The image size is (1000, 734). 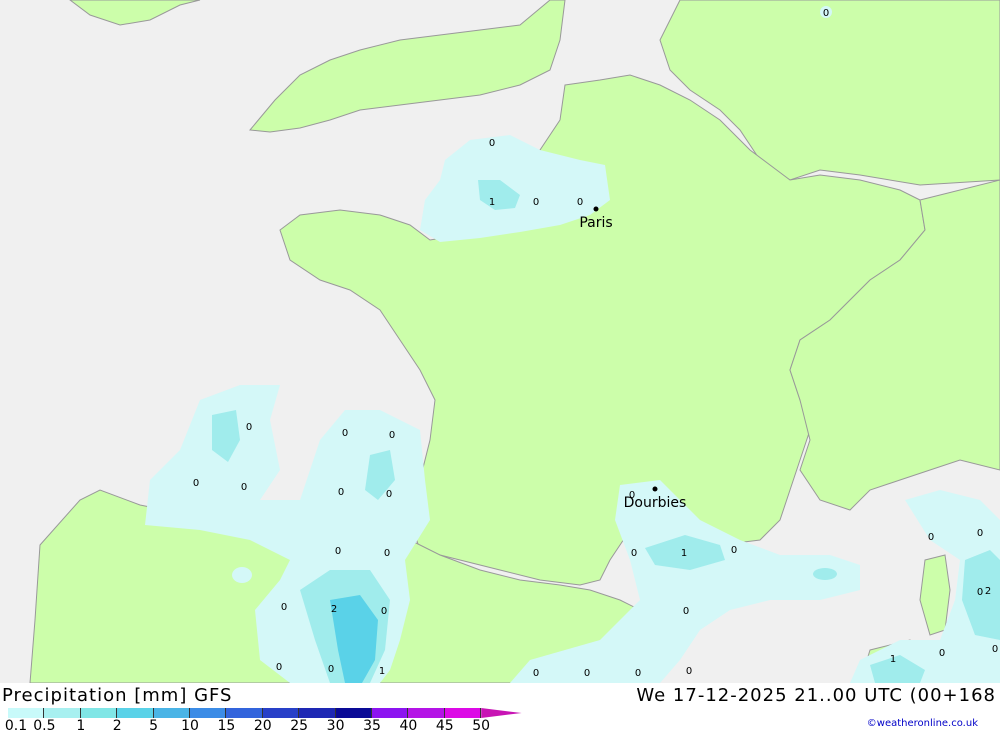 What do you see at coordinates (922, 723) in the screenshot?
I see `credit-link: ©weatheronline.co.uk` at bounding box center [922, 723].